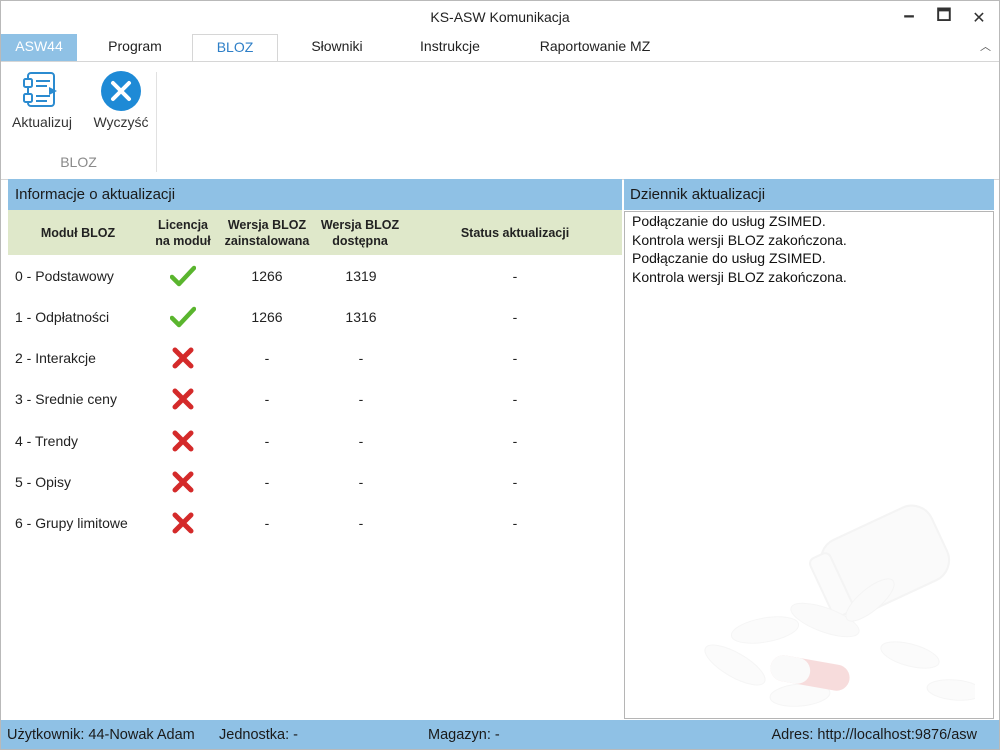 The height and width of the screenshot is (751, 1000). What do you see at coordinates (42, 91) in the screenshot?
I see `update-list-icon` at bounding box center [42, 91].